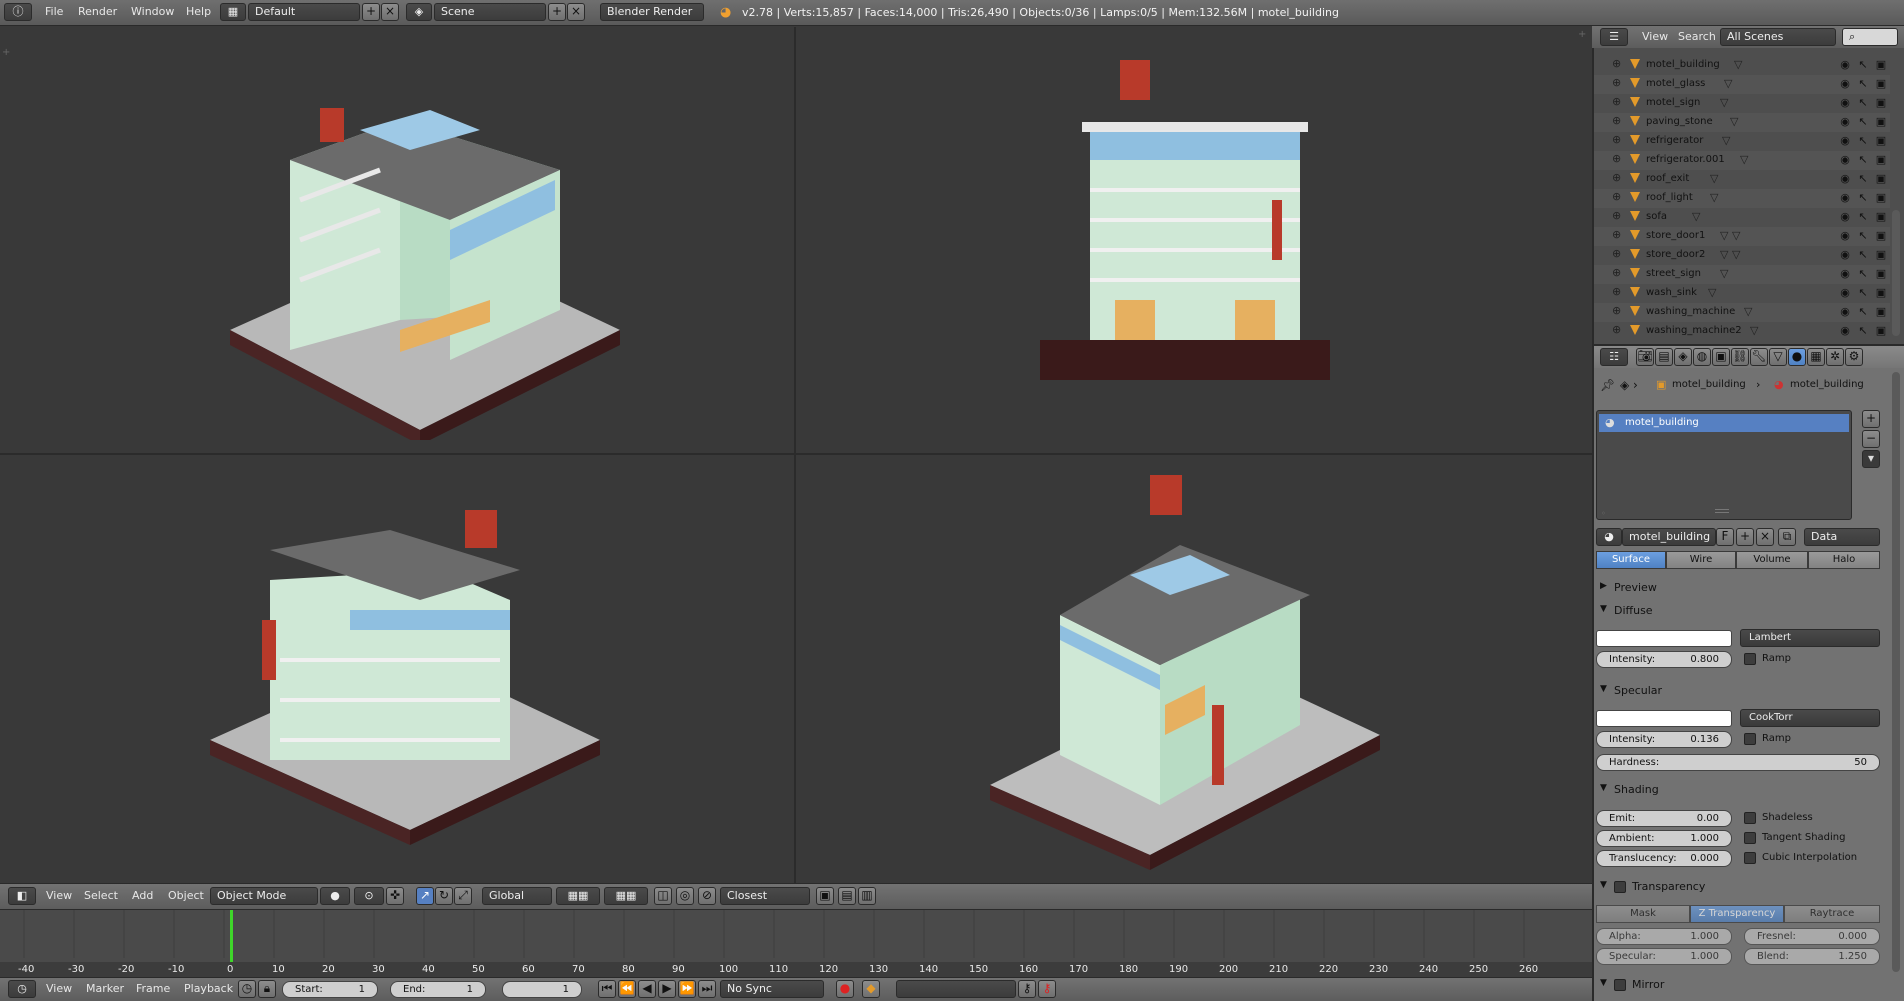 The height and width of the screenshot is (1001, 1904). I want to click on fake-user-button: F, so click(1725, 537).